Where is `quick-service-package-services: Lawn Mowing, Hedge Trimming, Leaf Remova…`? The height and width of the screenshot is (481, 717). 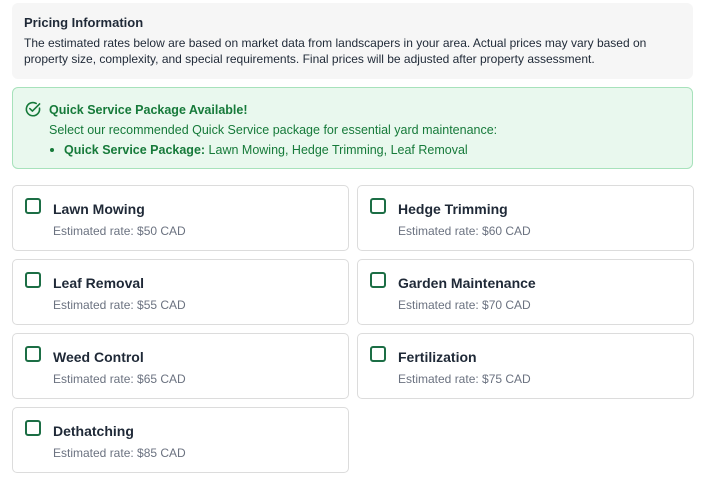
quick-service-package-services: Lawn Mowing, Hedge Trimming, Leaf Remova… is located at coordinates (338, 150).